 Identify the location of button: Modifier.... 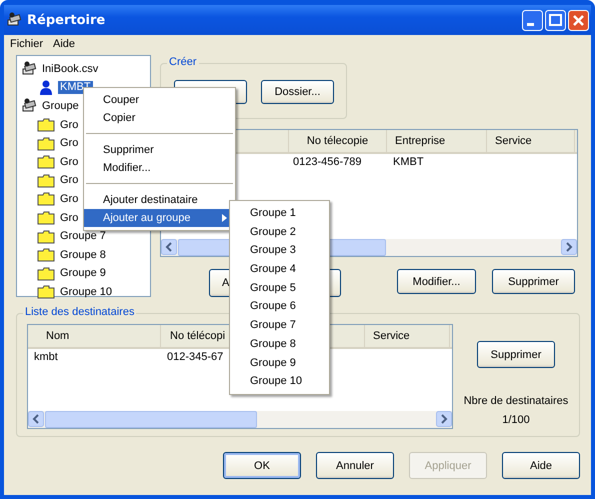
(436, 281).